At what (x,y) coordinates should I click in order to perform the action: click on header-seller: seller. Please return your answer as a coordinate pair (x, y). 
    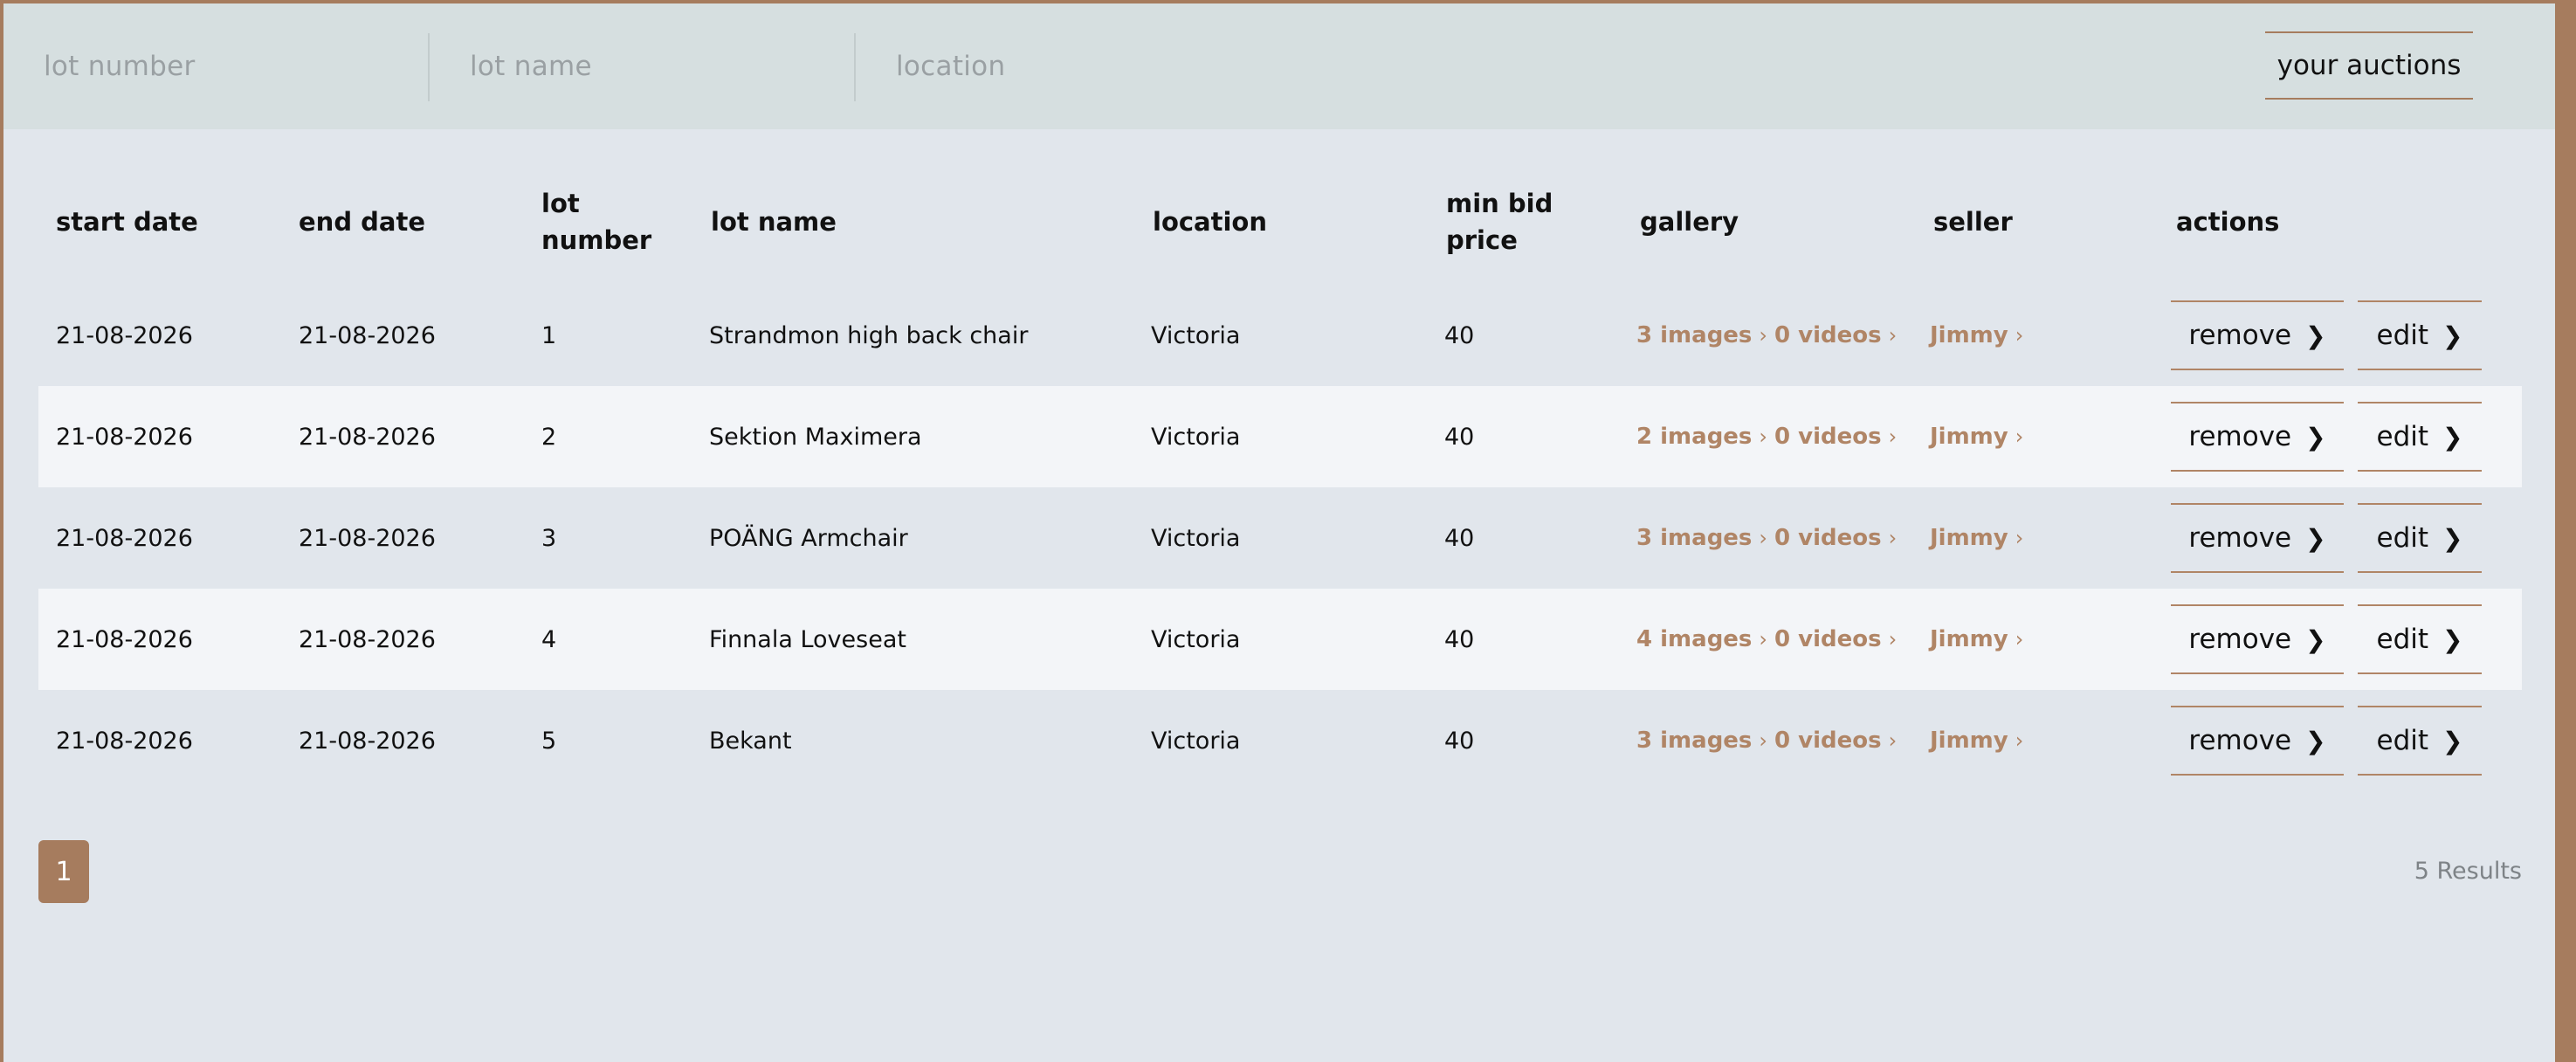
    Looking at the image, I should click on (1973, 222).